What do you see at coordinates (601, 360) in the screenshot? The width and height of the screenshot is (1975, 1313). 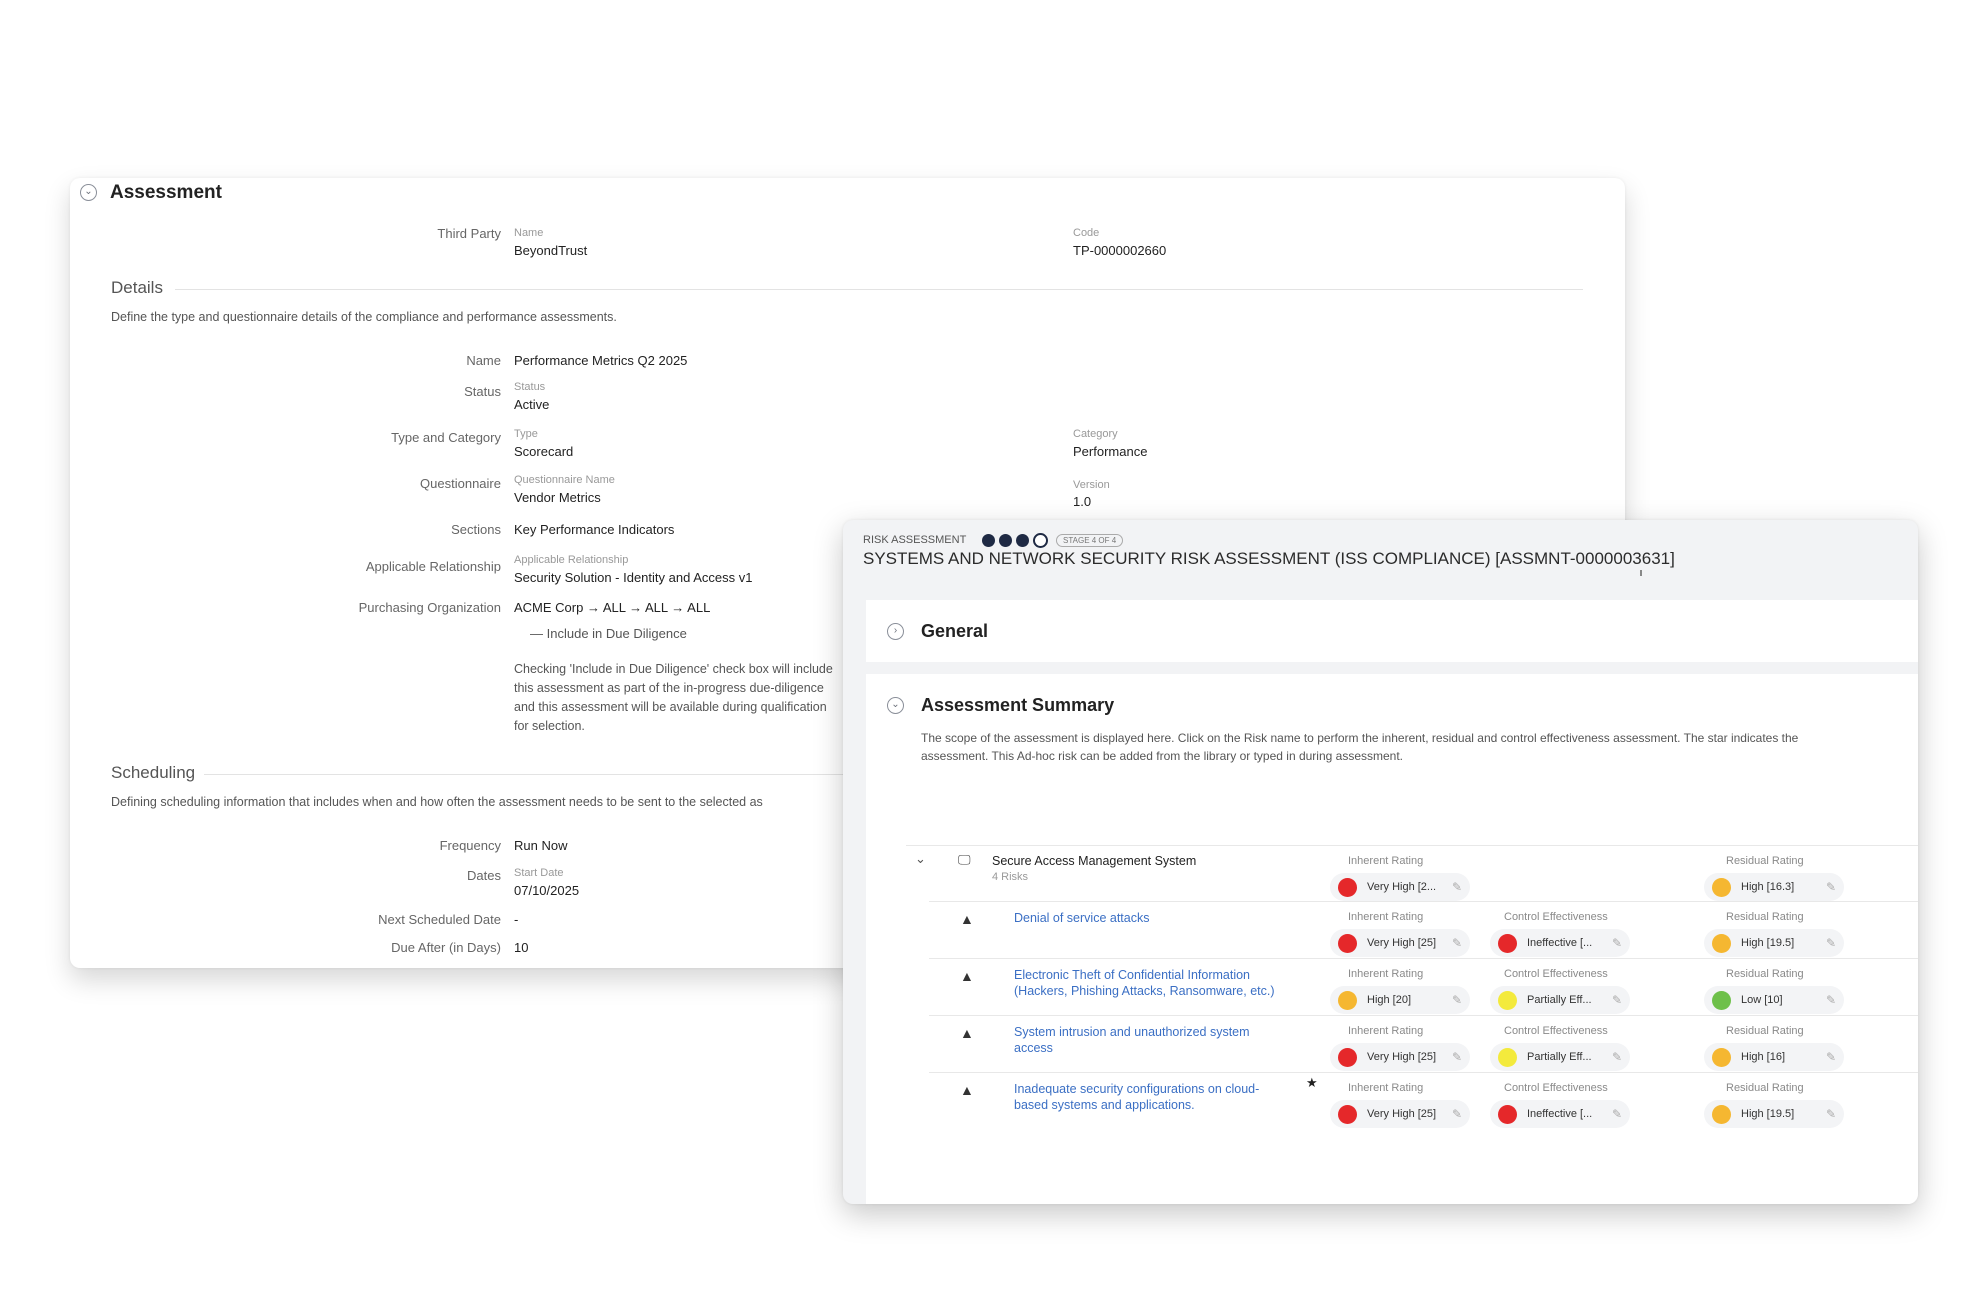 I see `details-name-value: Performance Metrics Q2 2025` at bounding box center [601, 360].